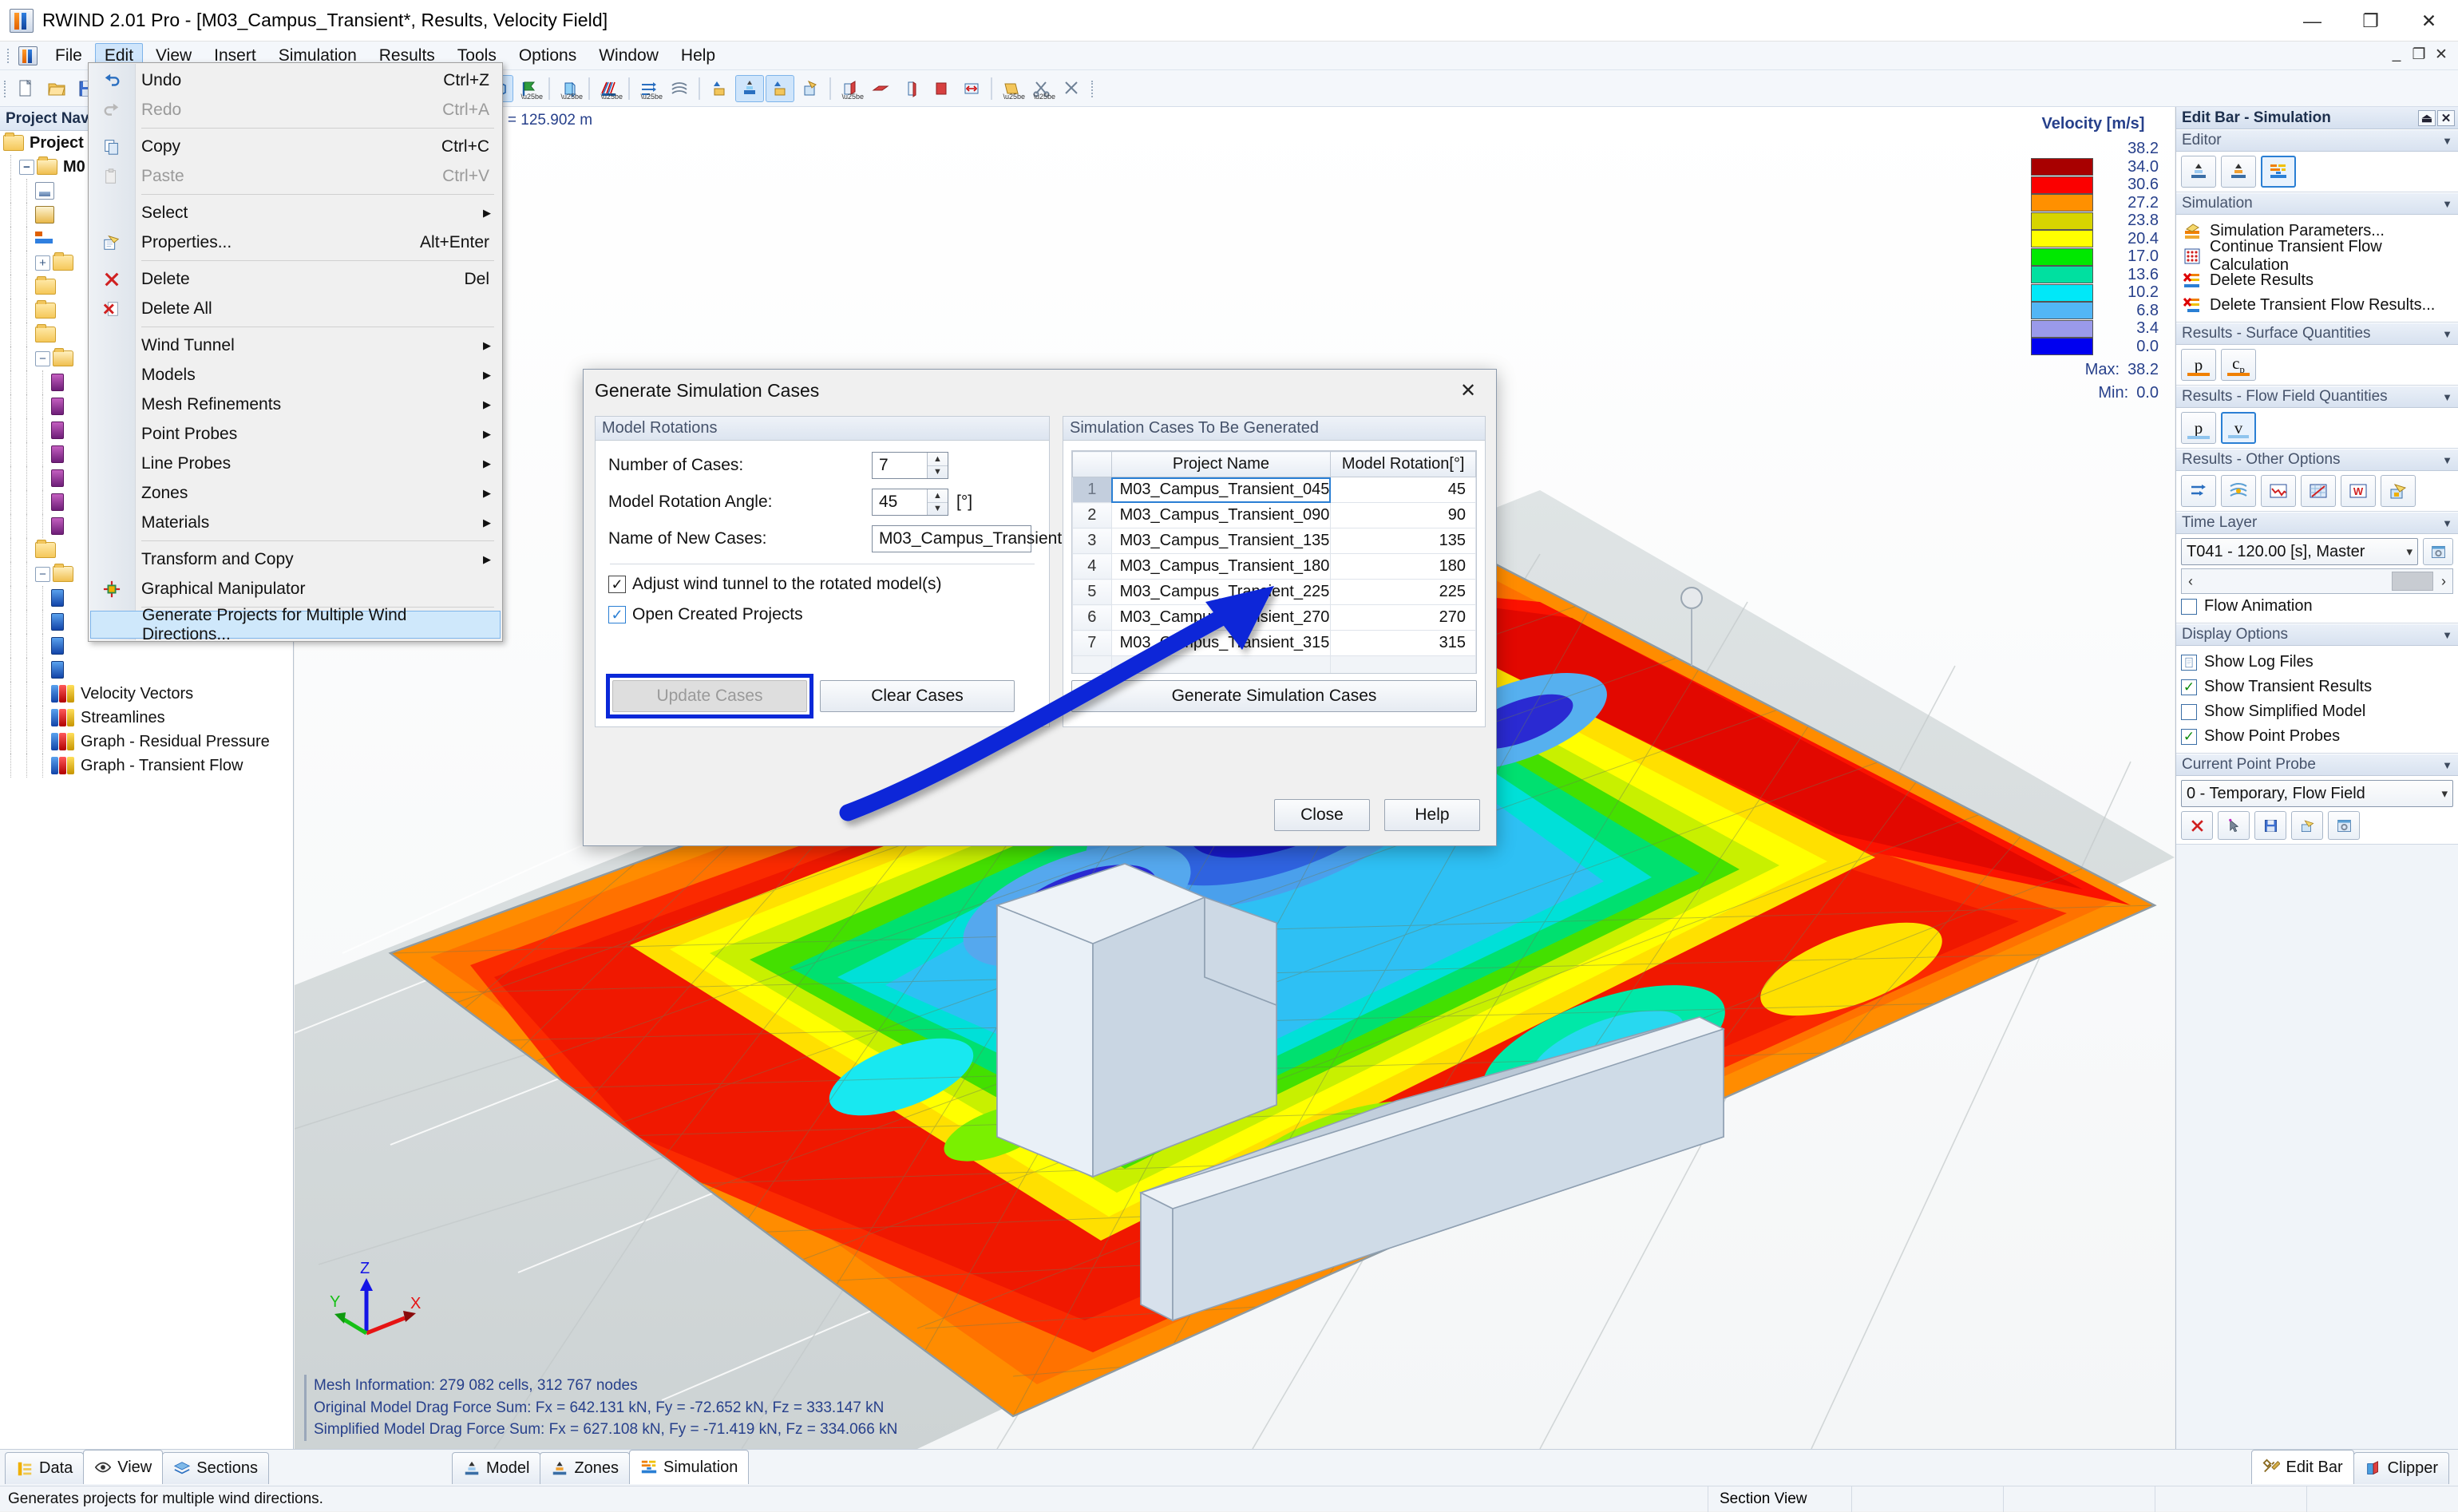 This screenshot has width=2458, height=1512. What do you see at coordinates (26, 88) in the screenshot?
I see `new-file-icon` at bounding box center [26, 88].